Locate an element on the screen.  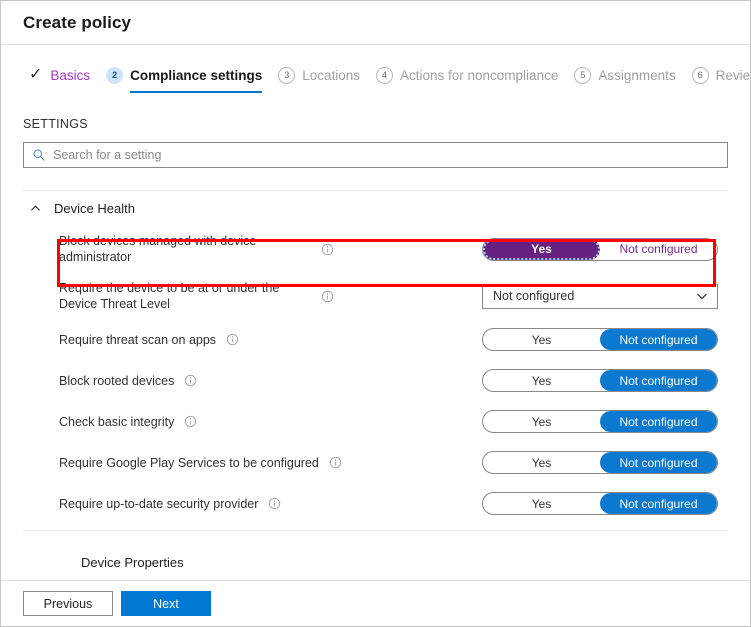
step-number-badge: 4 is located at coordinates (384, 75).